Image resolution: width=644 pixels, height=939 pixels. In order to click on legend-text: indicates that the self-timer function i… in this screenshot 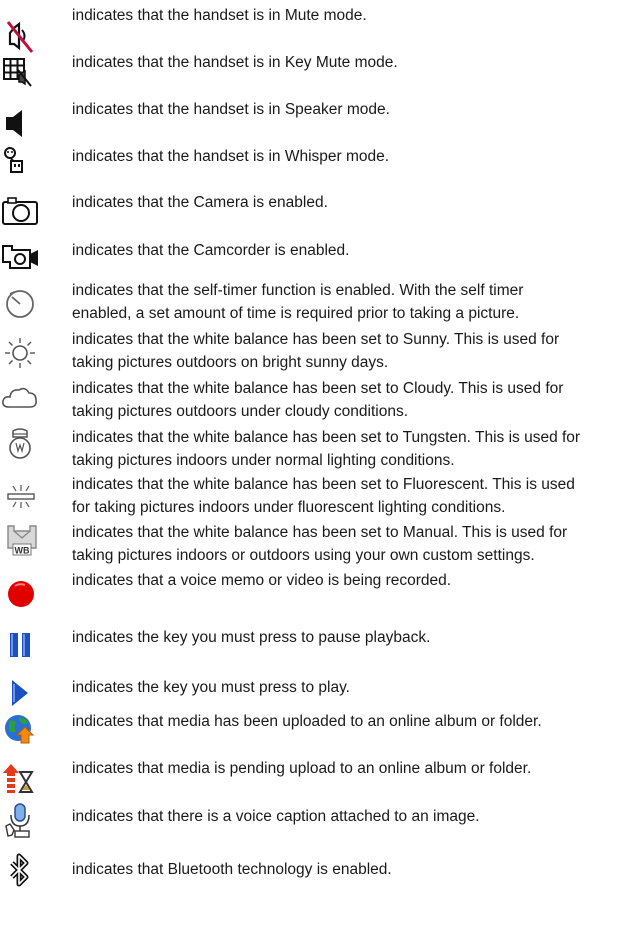, I will do `click(298, 302)`.